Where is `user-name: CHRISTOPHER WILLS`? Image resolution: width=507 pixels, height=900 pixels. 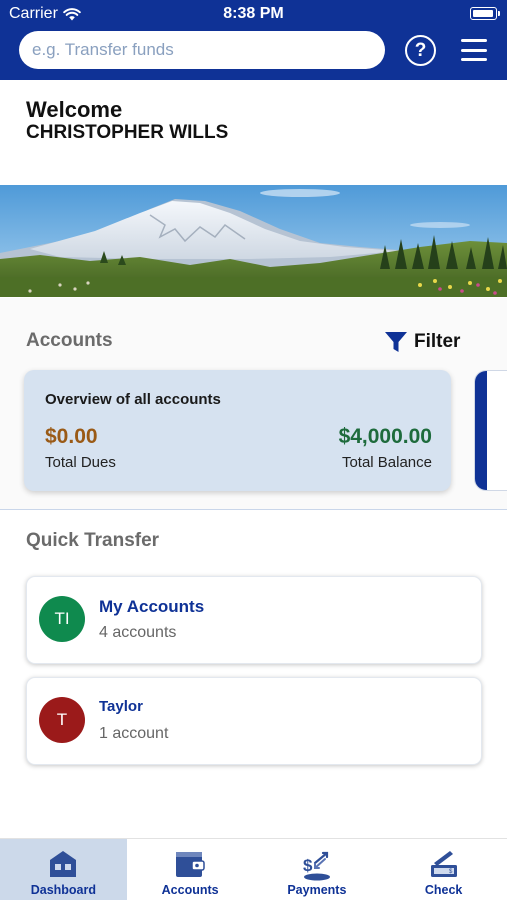
user-name: CHRISTOPHER WILLS is located at coordinates (127, 132).